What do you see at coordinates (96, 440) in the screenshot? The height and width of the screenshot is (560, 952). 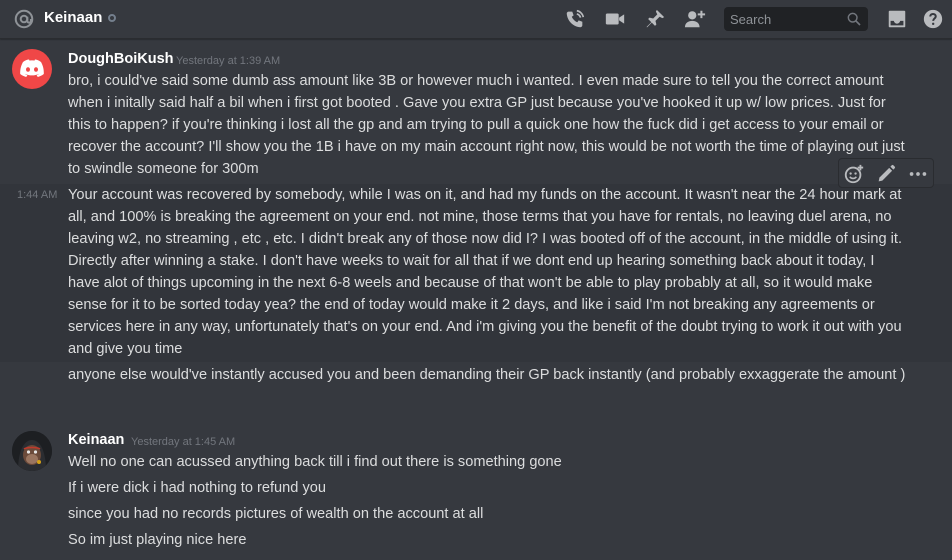 I see `message-author: Keinaan` at bounding box center [96, 440].